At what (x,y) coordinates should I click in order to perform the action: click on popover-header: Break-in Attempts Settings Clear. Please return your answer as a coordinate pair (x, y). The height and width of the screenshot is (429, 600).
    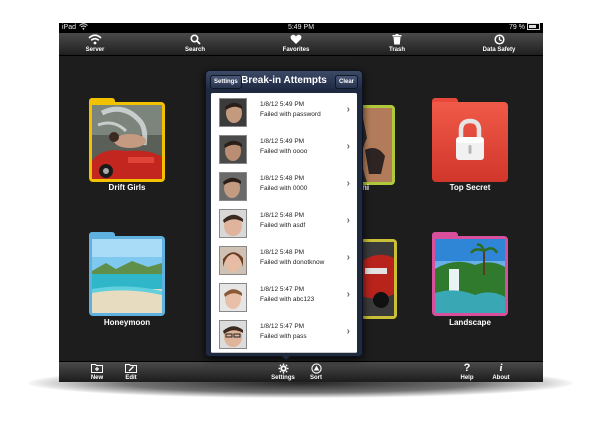
    Looking at the image, I should click on (284, 81).